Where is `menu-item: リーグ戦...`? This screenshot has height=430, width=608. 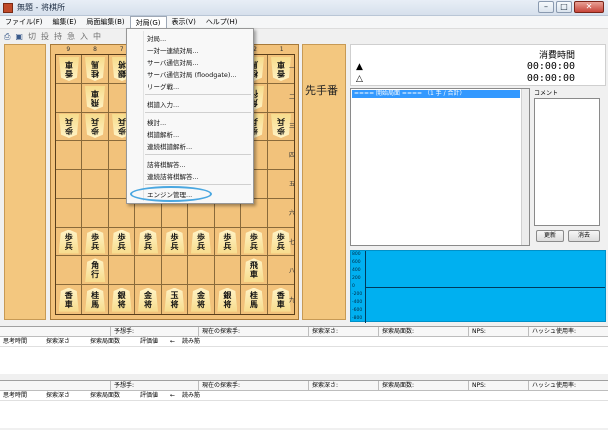
menu-item: リーグ戦... is located at coordinates (163, 86).